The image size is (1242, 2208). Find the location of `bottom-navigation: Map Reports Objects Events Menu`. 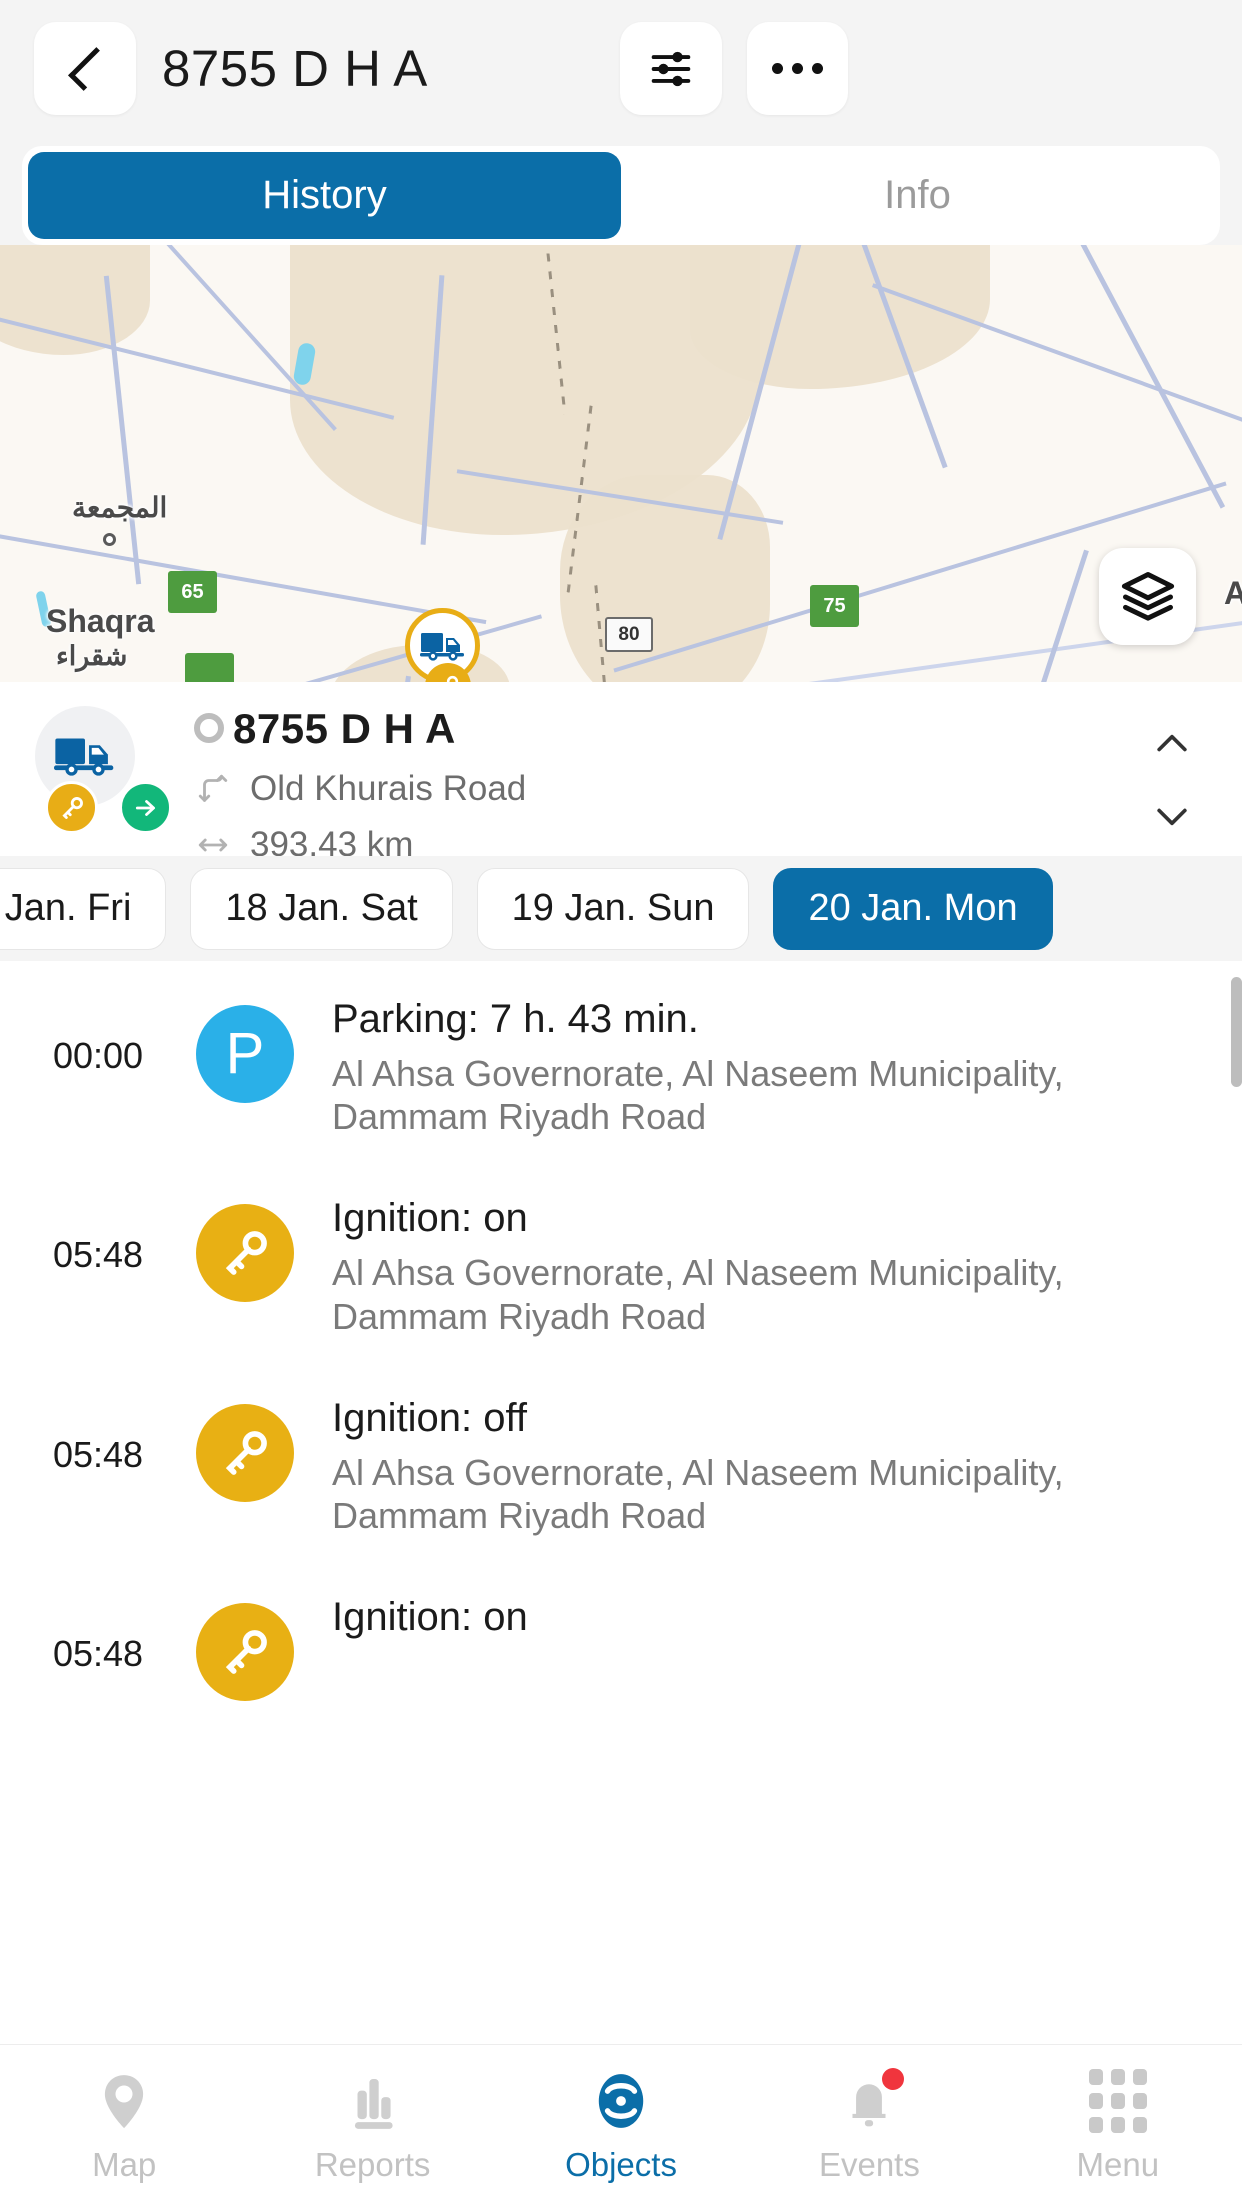

bottom-navigation: Map Reports Objects Events Menu is located at coordinates (621, 2126).